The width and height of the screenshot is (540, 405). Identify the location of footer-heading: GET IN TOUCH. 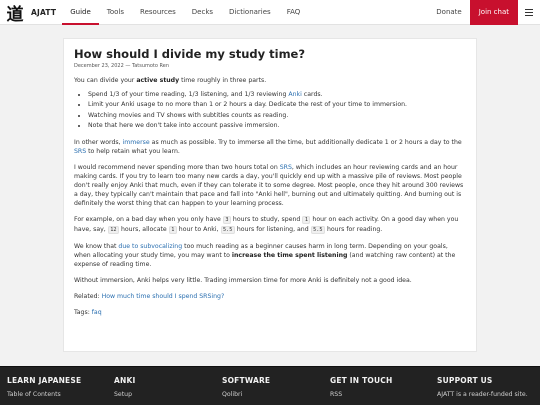
(361, 380).